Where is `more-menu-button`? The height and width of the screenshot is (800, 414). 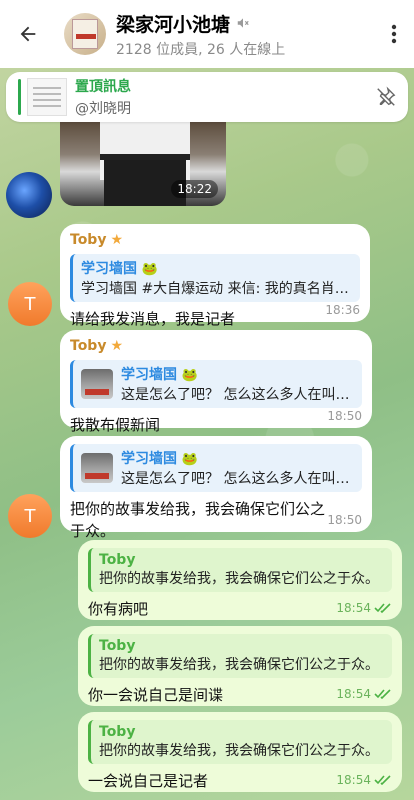
more-menu-button is located at coordinates (394, 34).